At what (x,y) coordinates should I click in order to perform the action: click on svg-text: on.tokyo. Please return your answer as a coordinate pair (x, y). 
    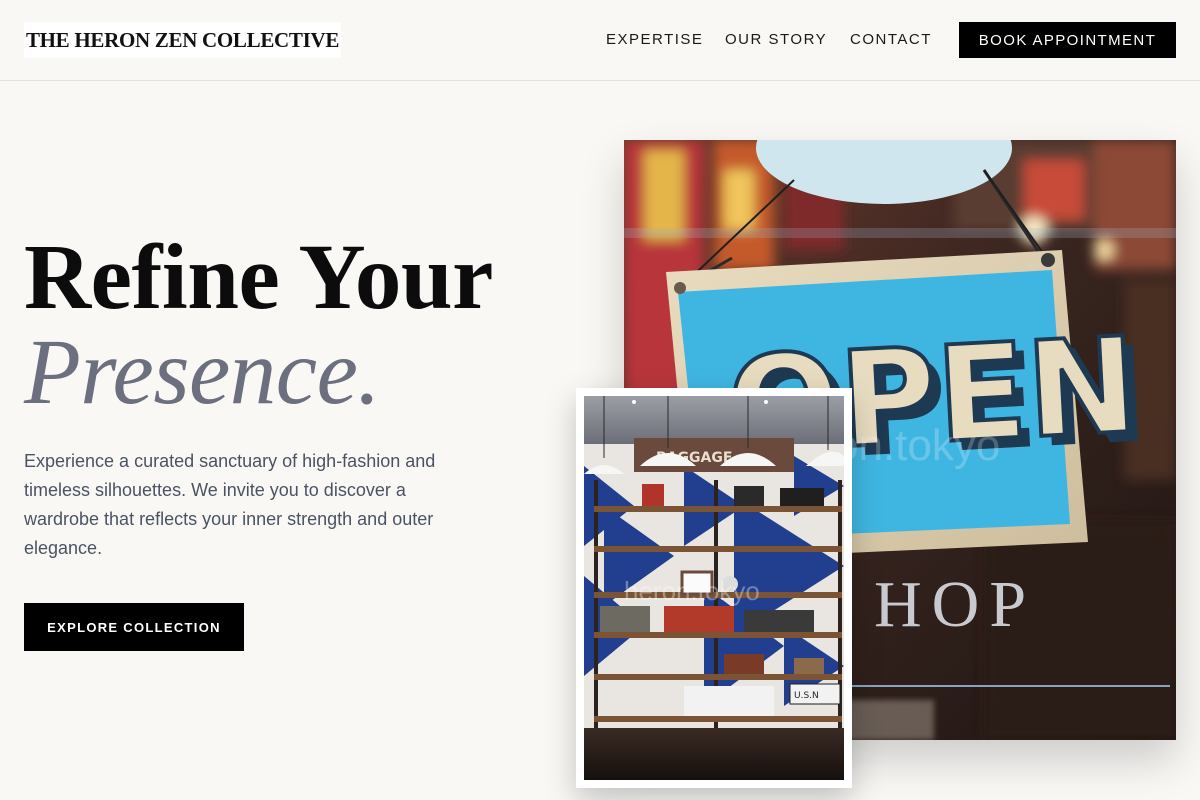
    Looking at the image, I should click on (917, 445).